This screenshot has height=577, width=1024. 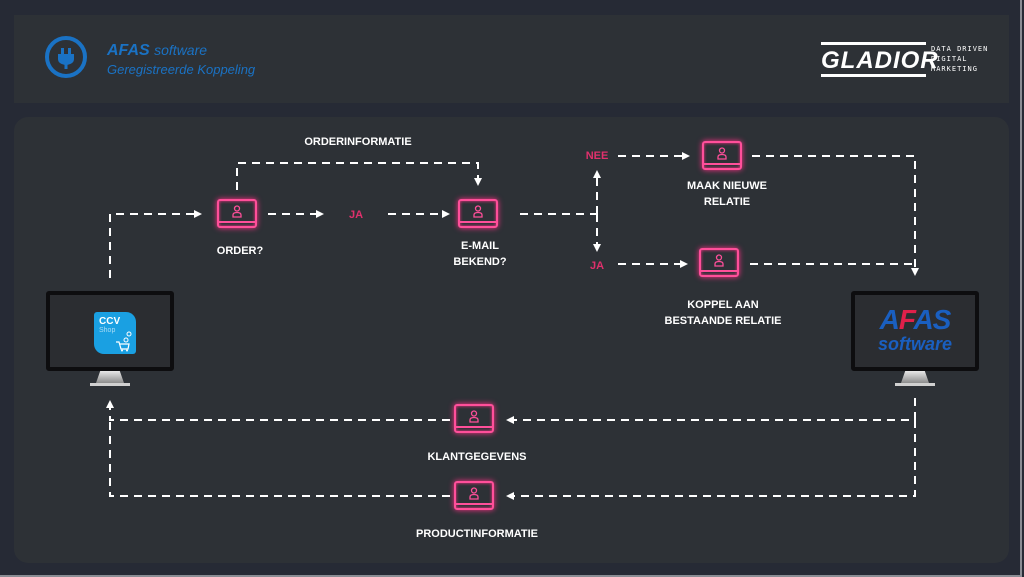 I want to click on email-decision-node, so click(x=478, y=213).